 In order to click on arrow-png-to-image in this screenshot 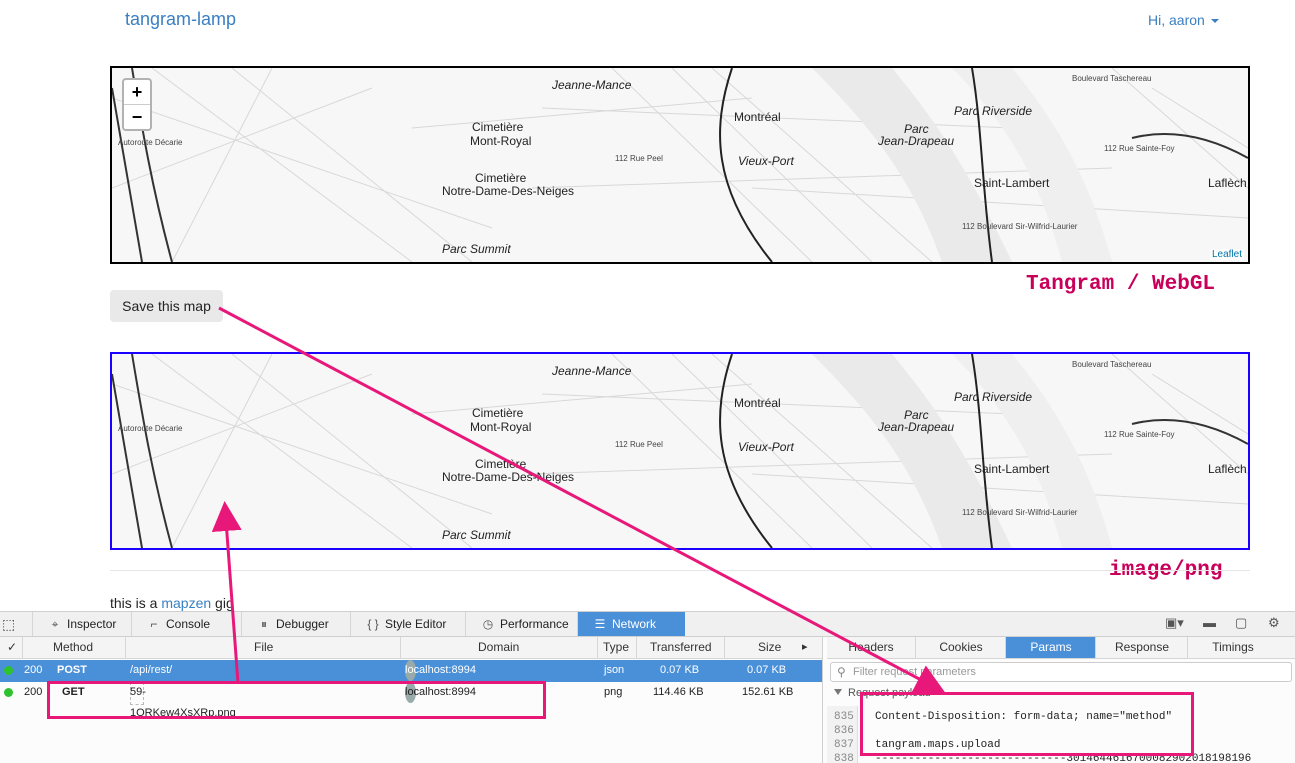, I will do `click(226, 592)`.